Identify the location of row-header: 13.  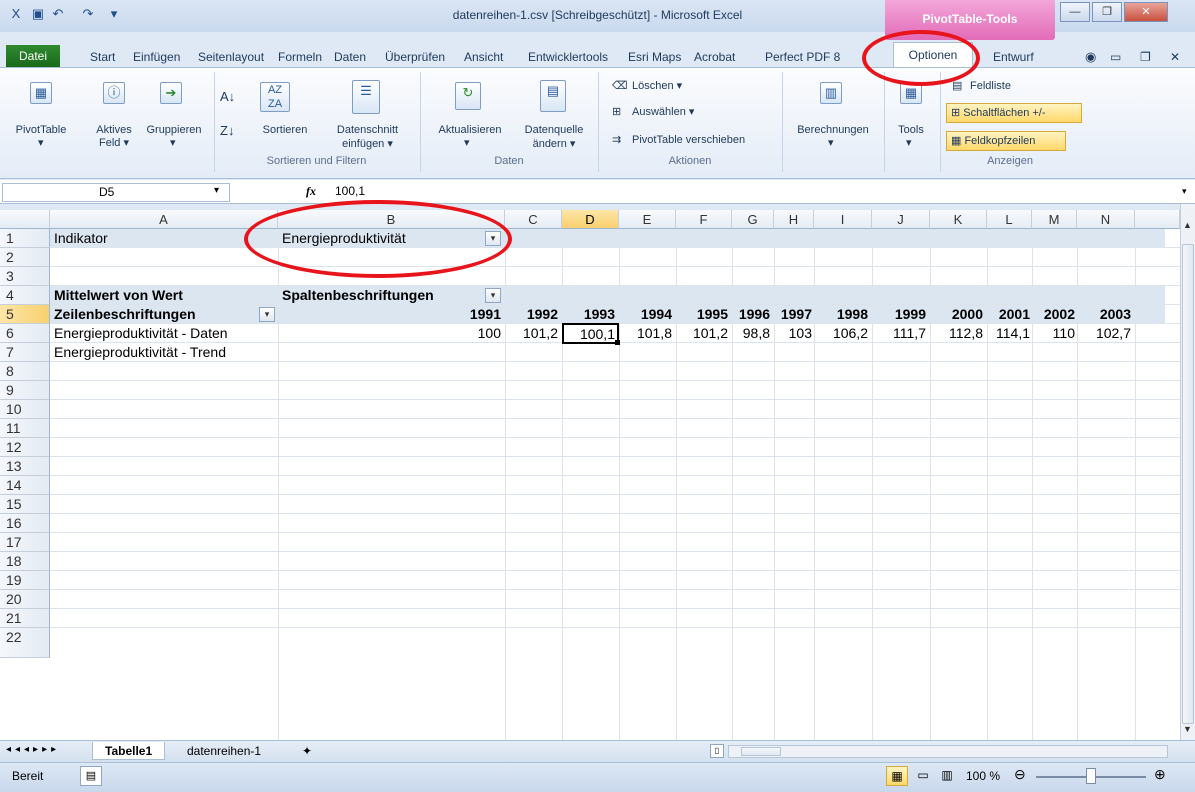
(25, 466).